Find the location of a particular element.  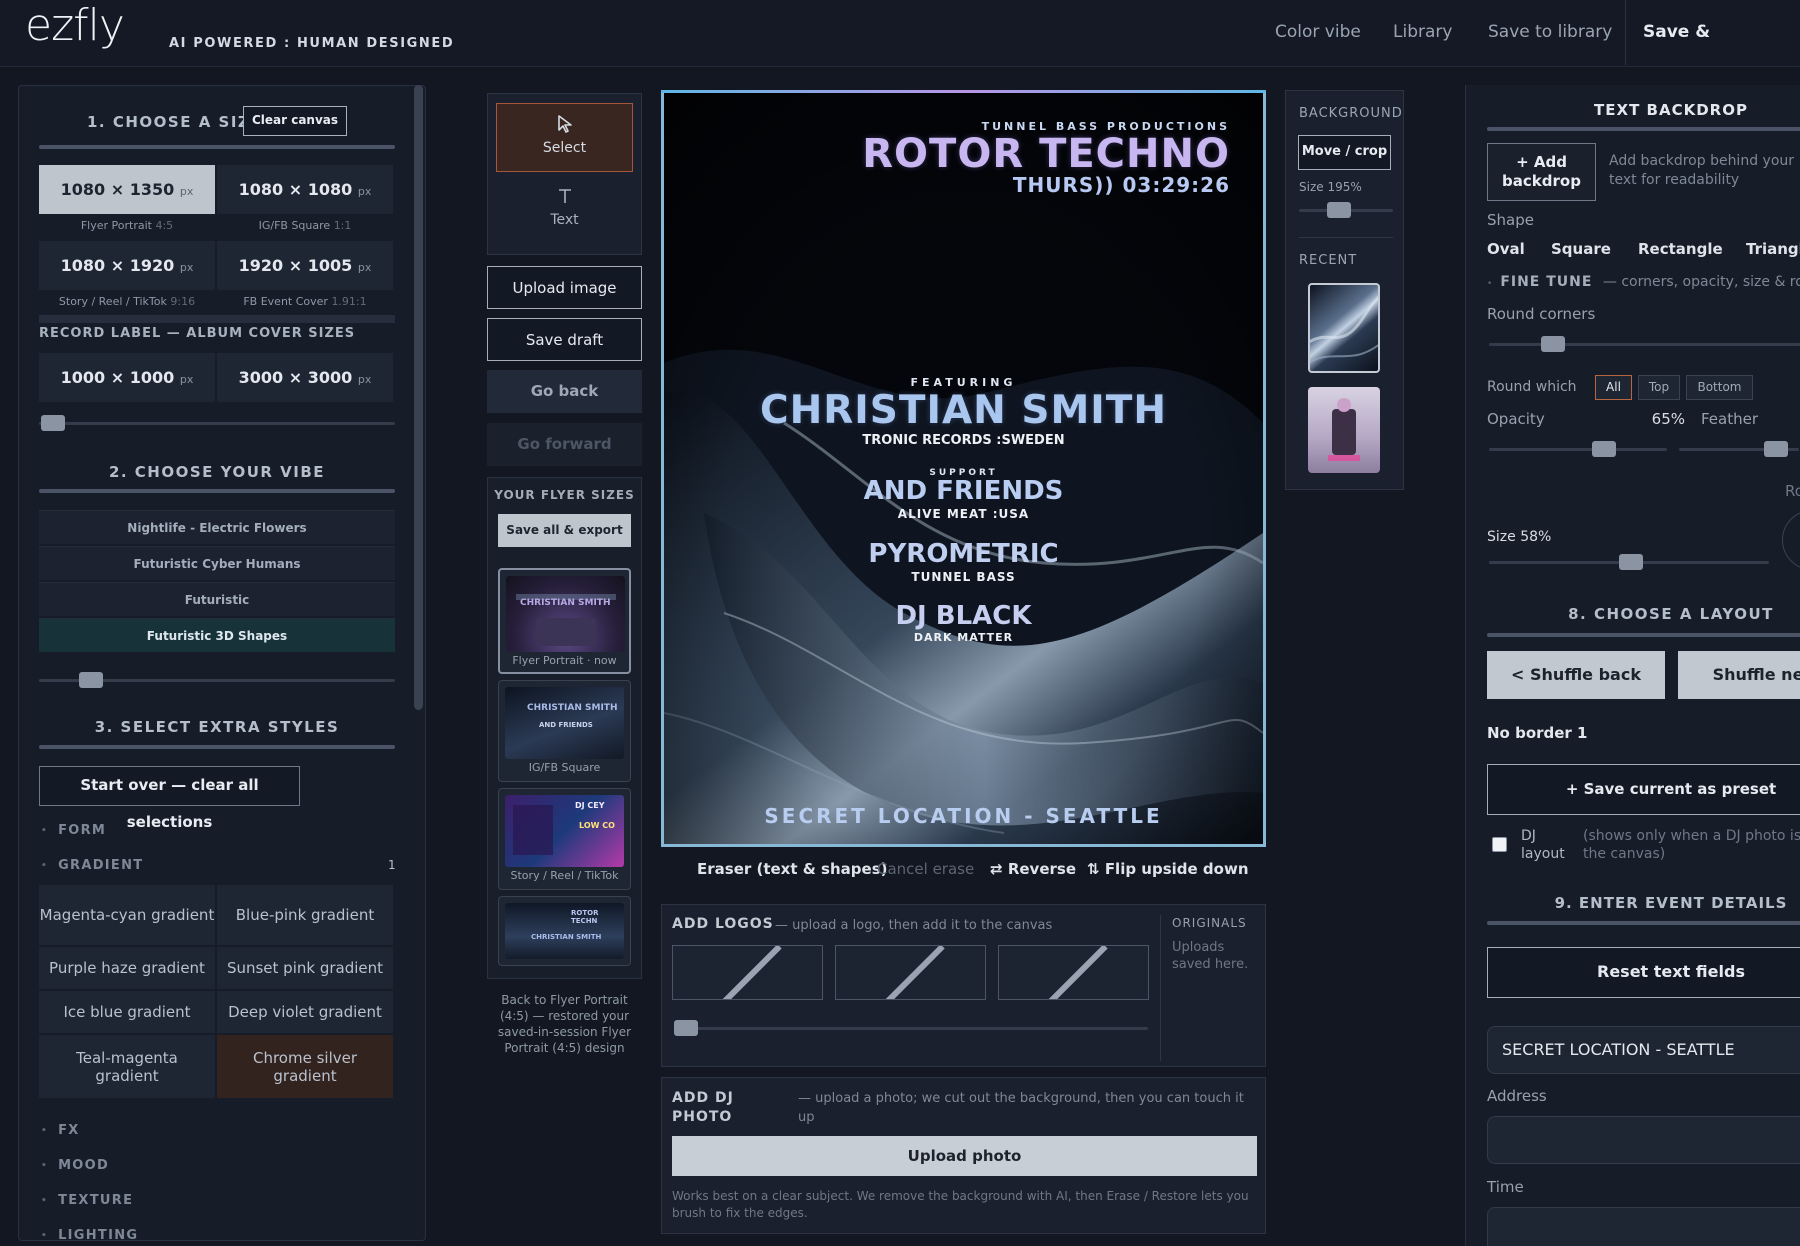

originals-hint: Uploads saved here. is located at coordinates (1210, 956).